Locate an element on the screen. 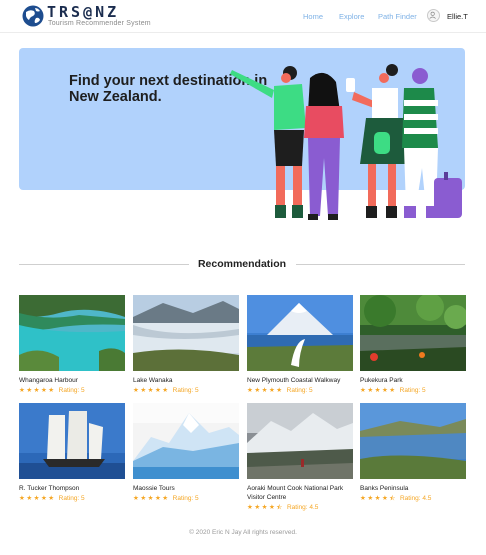  user-name: Ellie.T is located at coordinates (457, 16).